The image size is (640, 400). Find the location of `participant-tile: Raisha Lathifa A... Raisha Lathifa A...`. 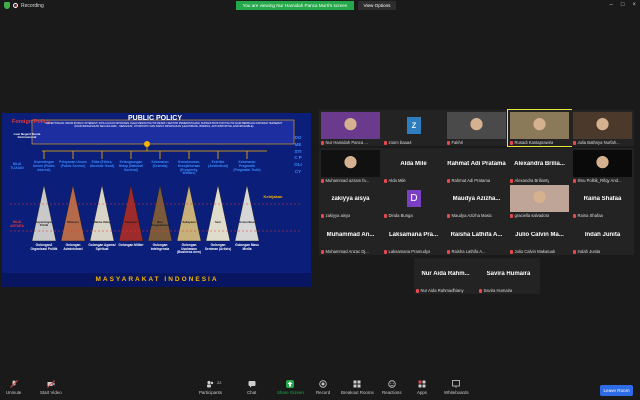

participant-tile: Raisha Lathifa A... Raisha Lathifa A... is located at coordinates (476, 237).